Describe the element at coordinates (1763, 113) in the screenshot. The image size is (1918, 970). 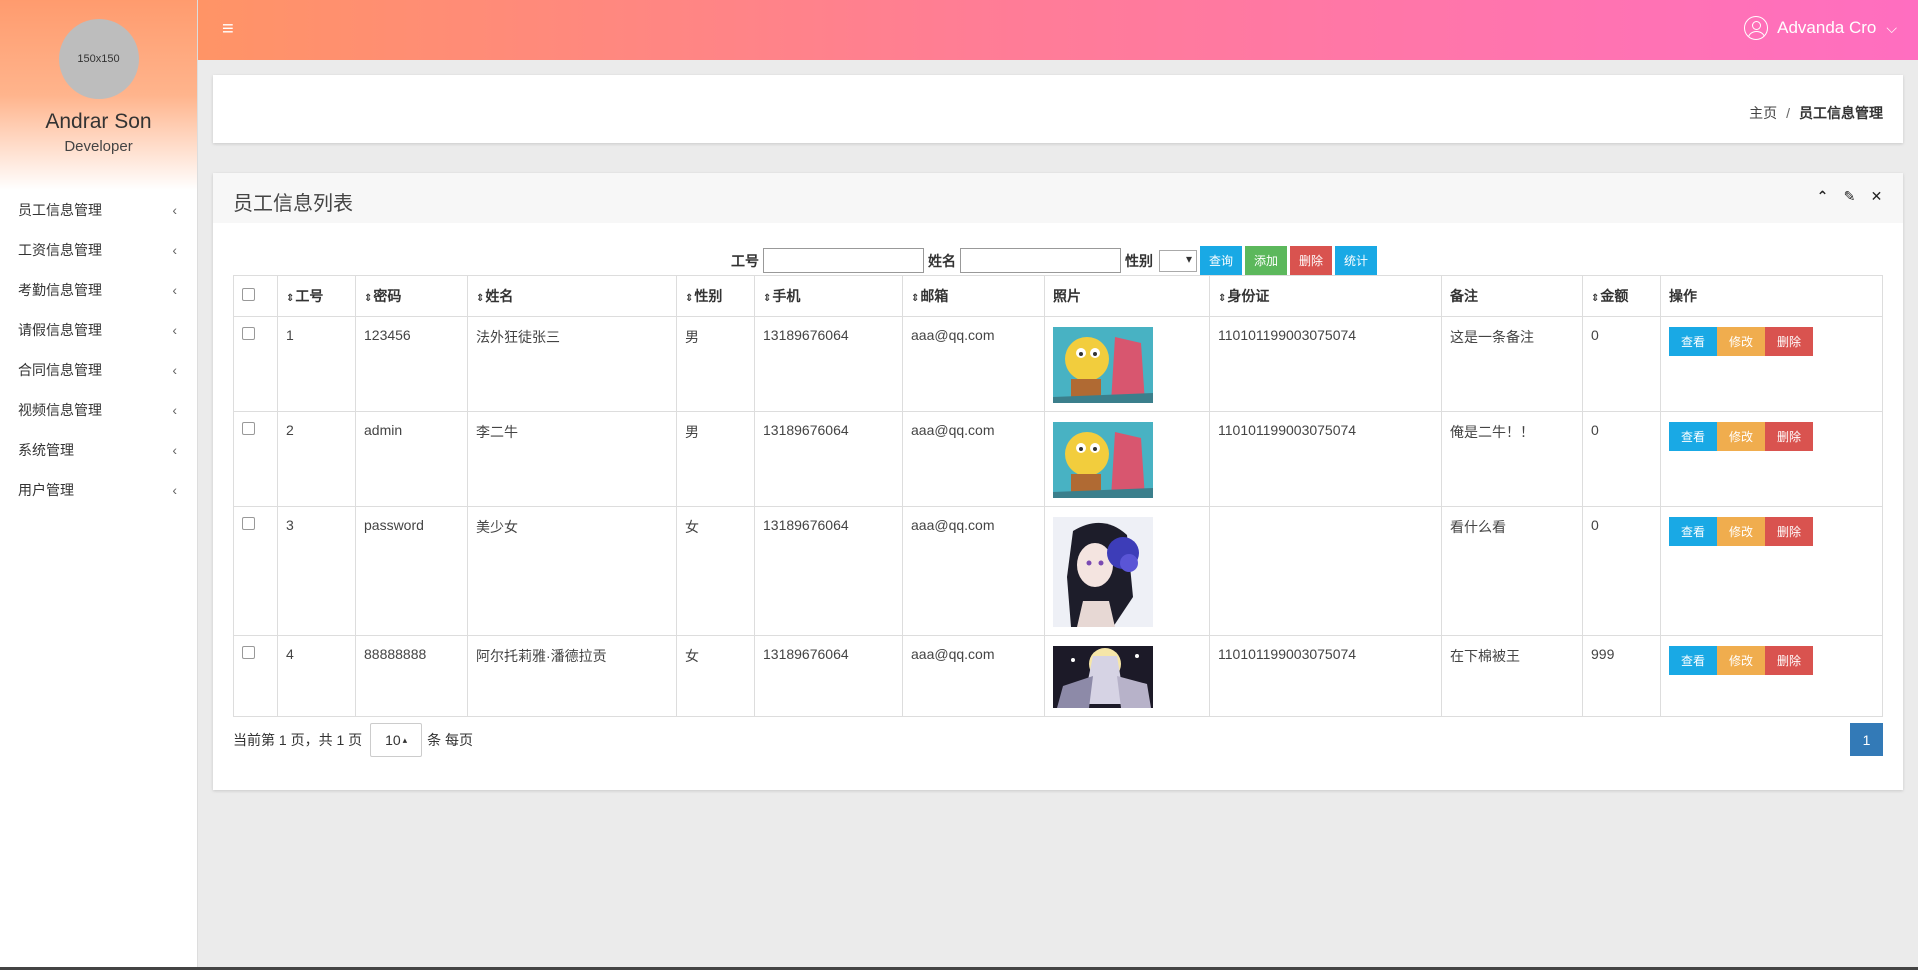
I see `breadcrumb-home: 主页` at that location.